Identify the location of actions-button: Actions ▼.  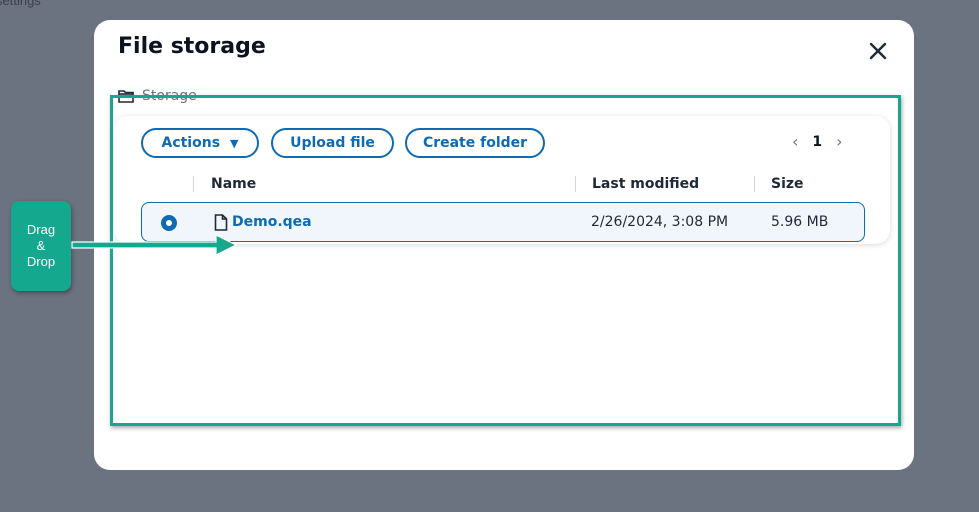
(200, 143).